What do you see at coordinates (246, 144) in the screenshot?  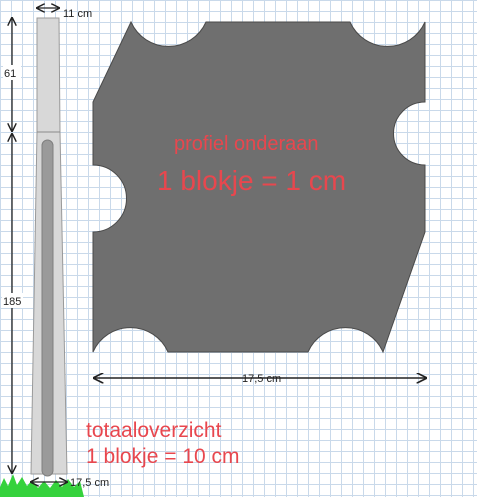 I see `profile-title: profiel onderaan` at bounding box center [246, 144].